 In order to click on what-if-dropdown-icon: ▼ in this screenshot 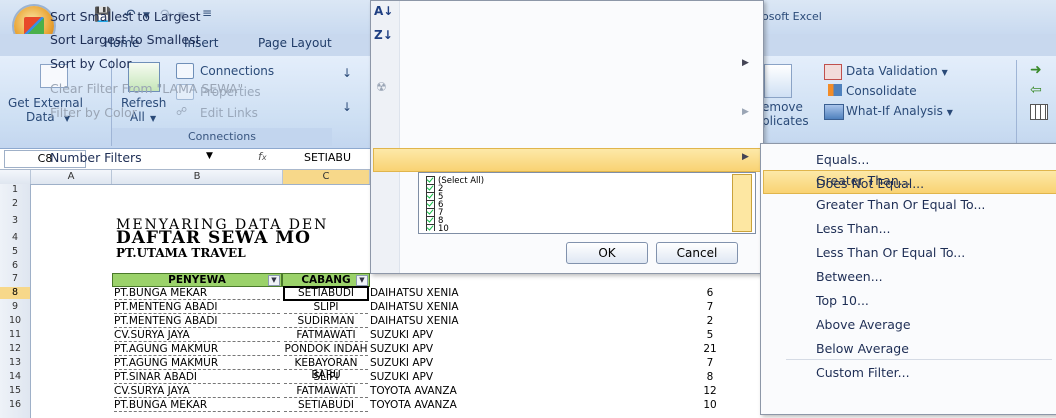, I will do `click(949, 112)`.